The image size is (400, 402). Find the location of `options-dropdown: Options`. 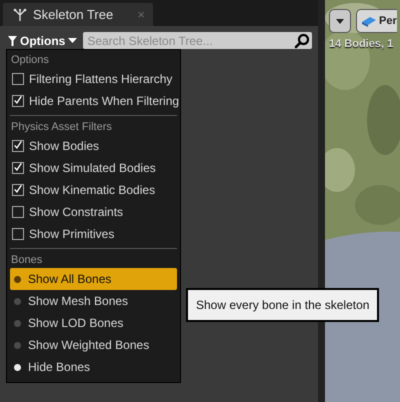

options-dropdown: Options is located at coordinates (43, 41).